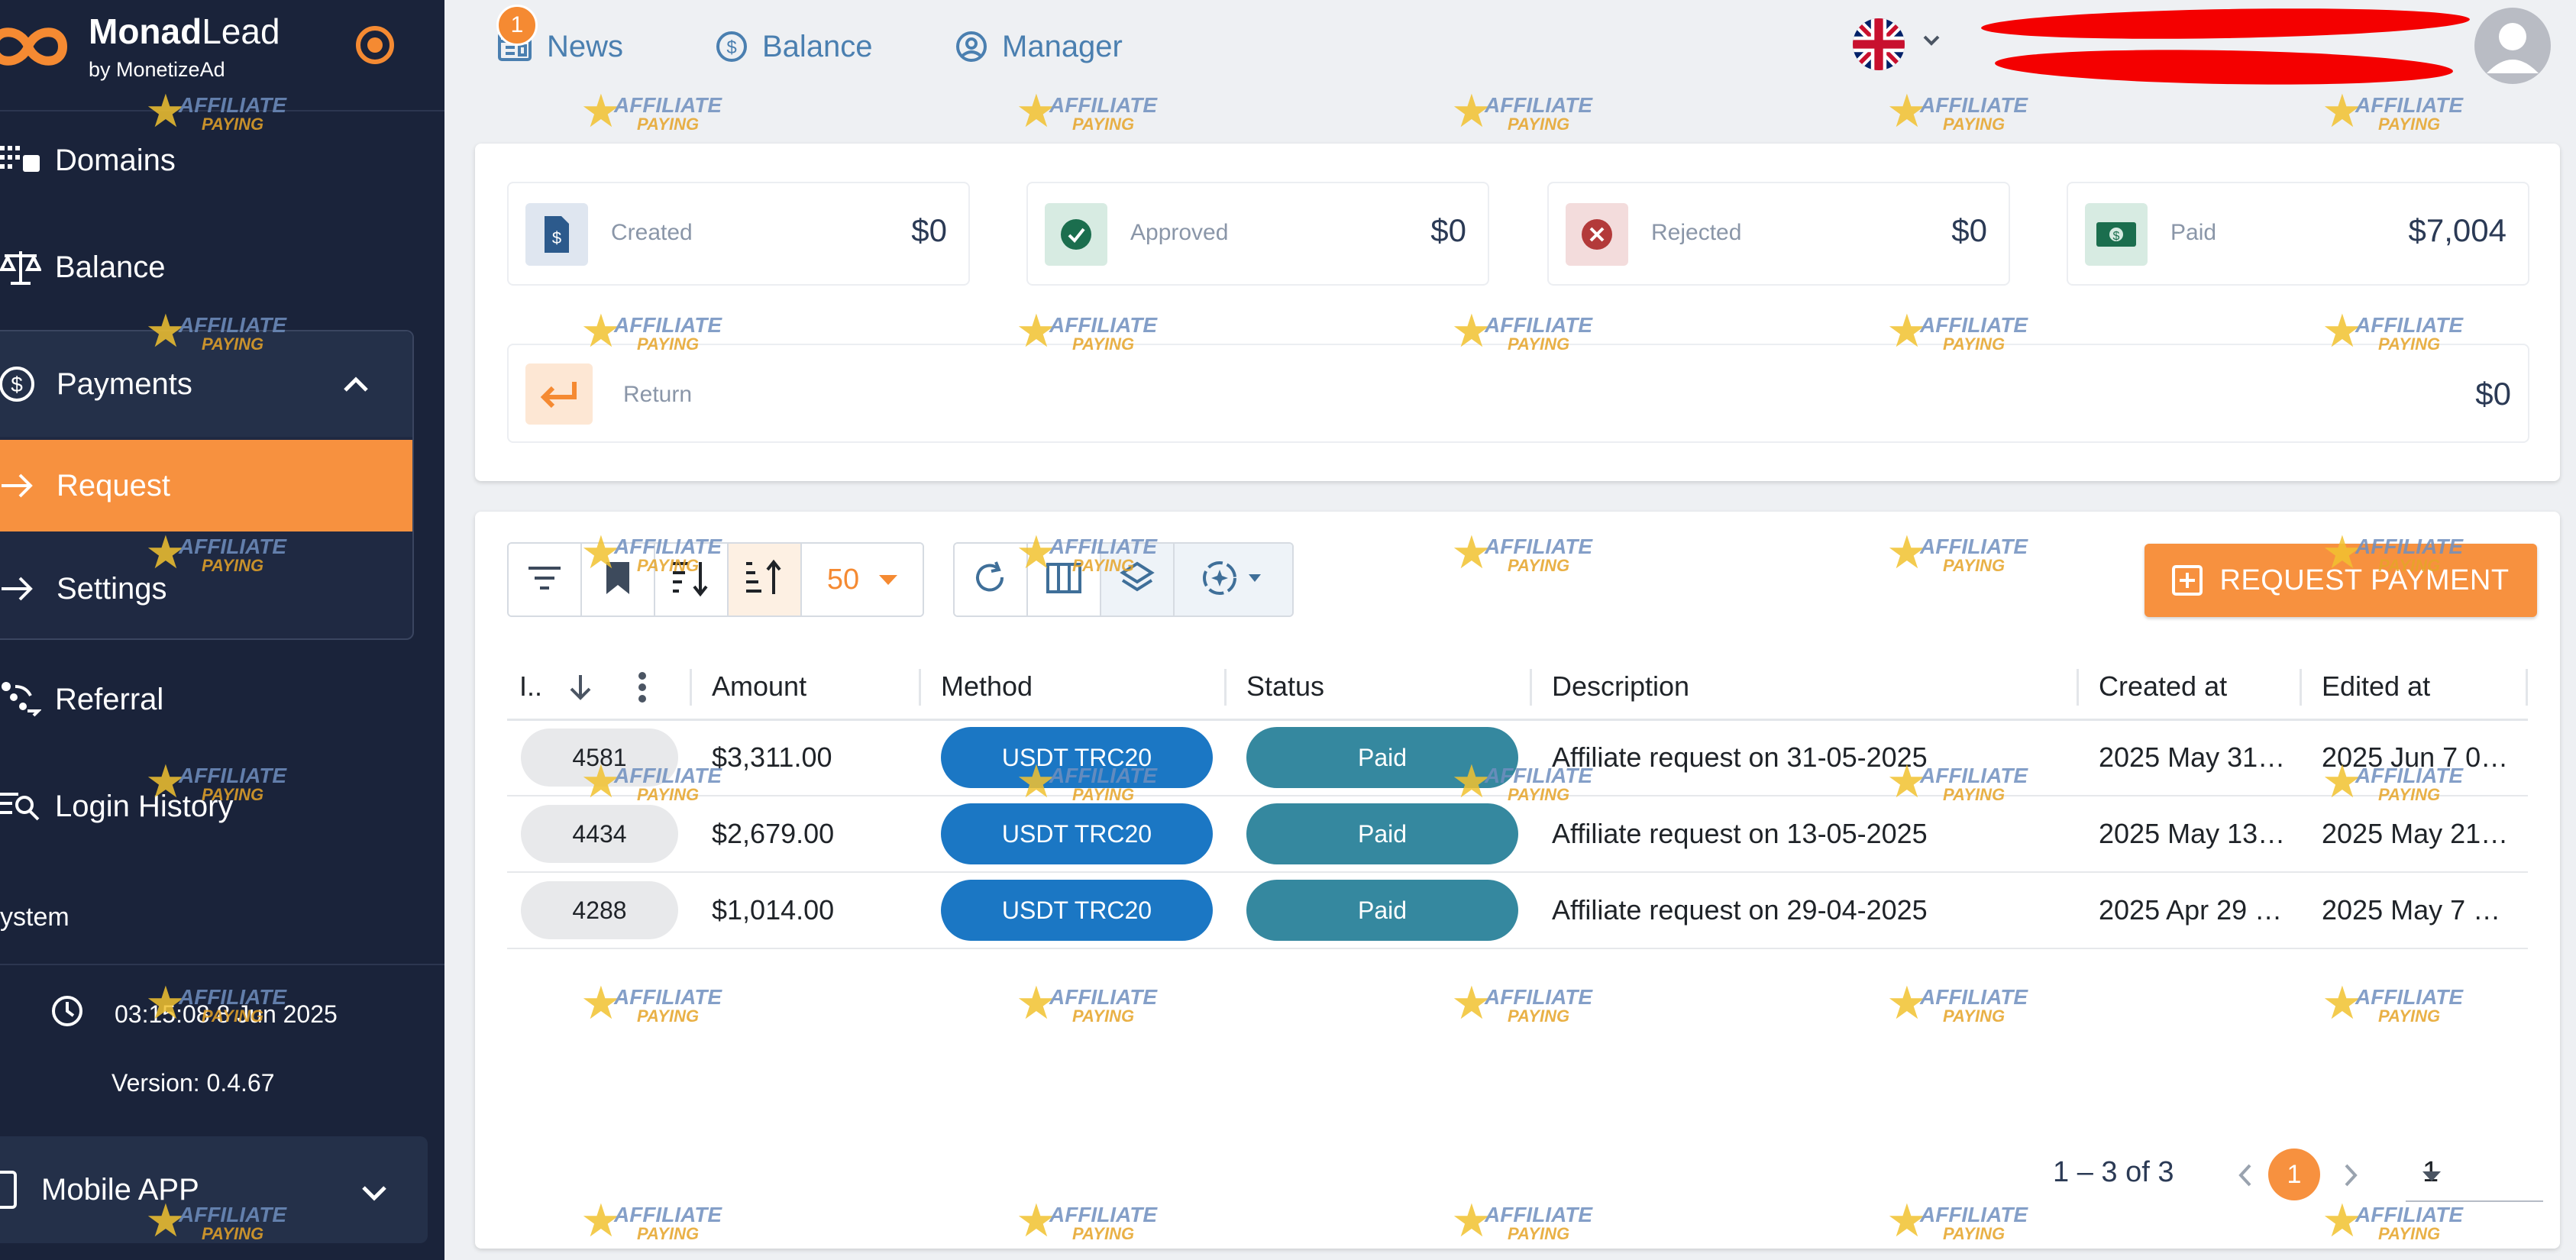 This screenshot has width=2576, height=1260. What do you see at coordinates (120, 1189) in the screenshot?
I see `sidebar-item-label: Mobile APP` at bounding box center [120, 1189].